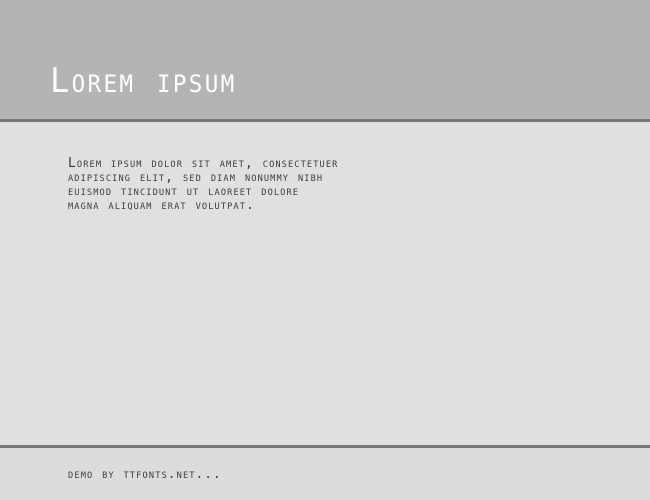 The image size is (650, 500). What do you see at coordinates (203, 163) in the screenshot?
I see `sample-line: Lorem ipsum dolor sit amet, consectetuer` at bounding box center [203, 163].